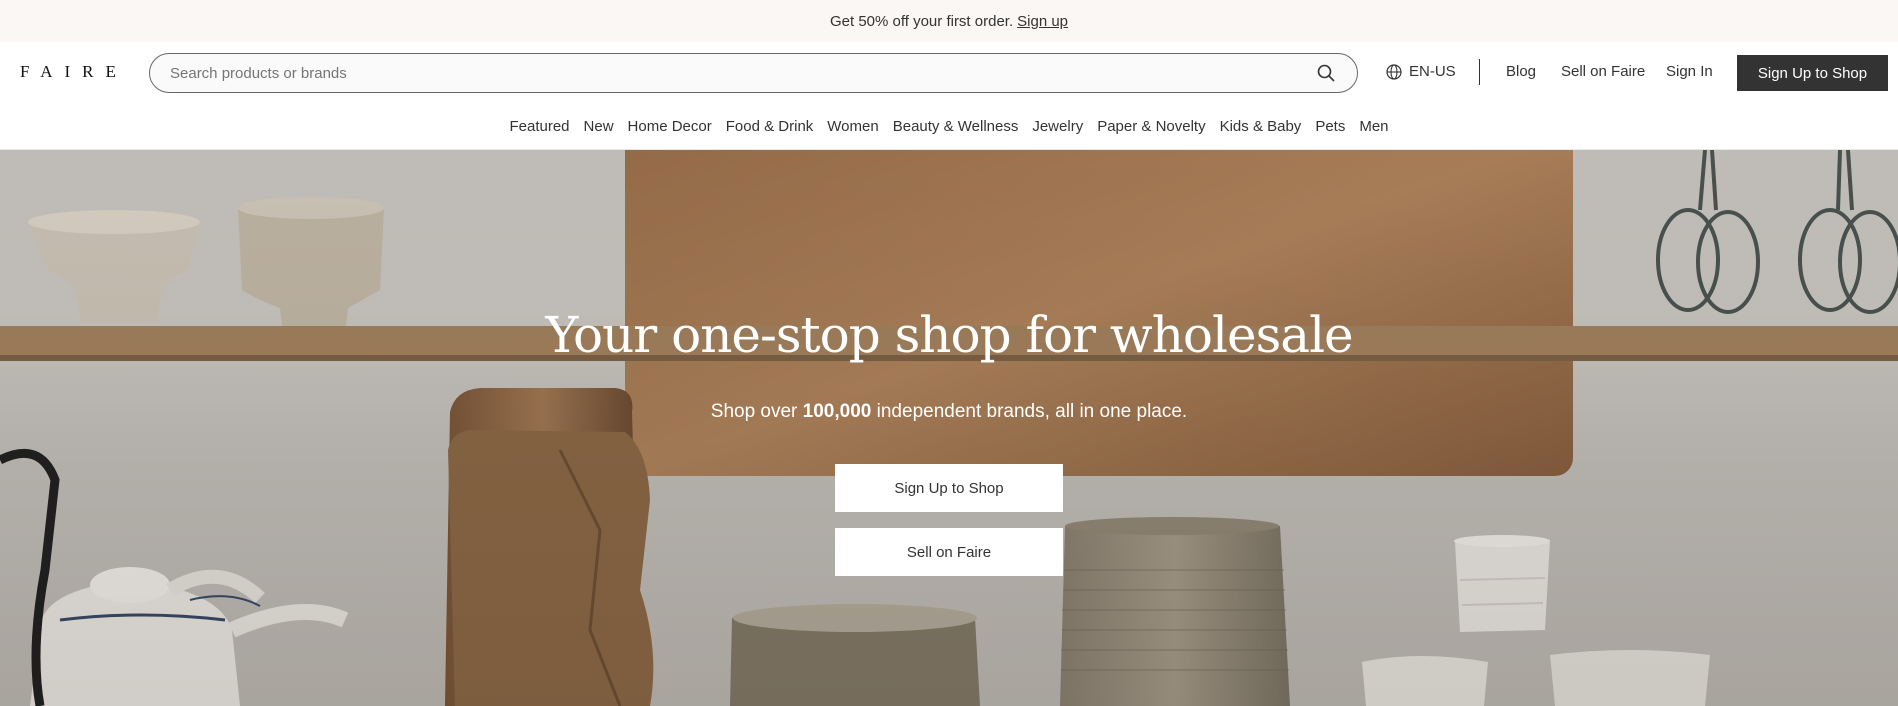  I want to click on language-selector: EN-US, so click(1421, 71).